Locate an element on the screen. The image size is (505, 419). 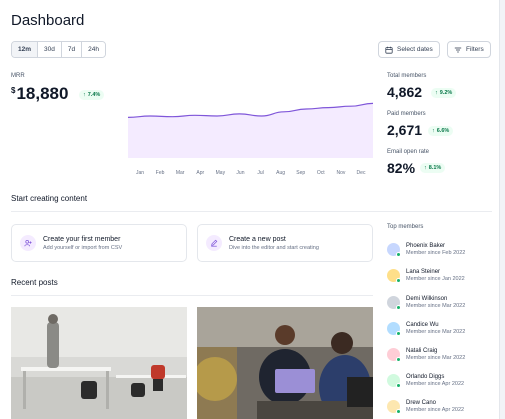
recent-posts-title: Recent posts is located at coordinates (34, 282).